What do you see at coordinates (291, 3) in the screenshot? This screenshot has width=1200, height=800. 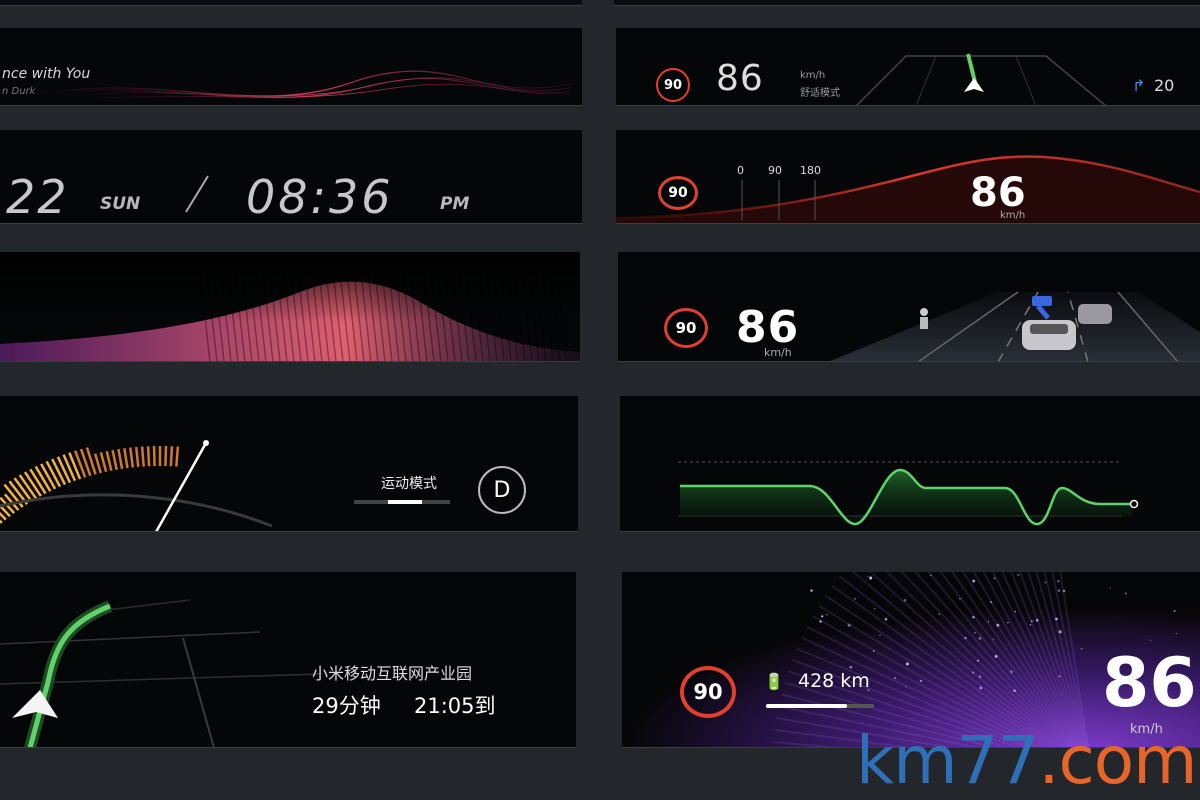 I see `panel-top-left-sliver` at bounding box center [291, 3].